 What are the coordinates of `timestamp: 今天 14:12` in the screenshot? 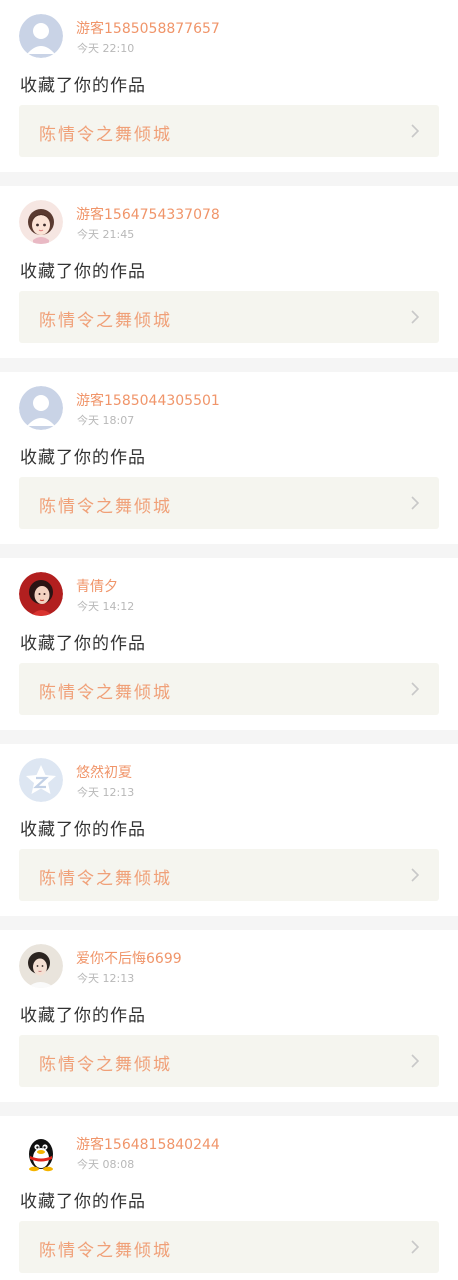 It's located at (106, 606).